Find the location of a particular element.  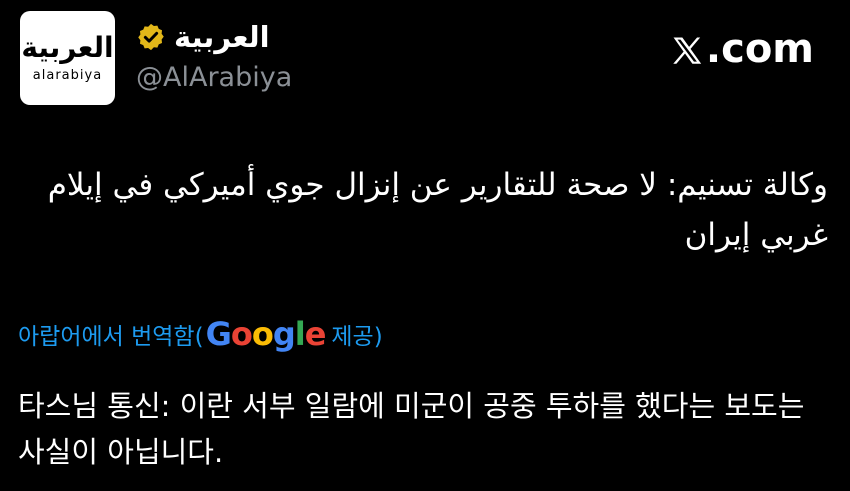

avatar-arabic-logo: العربية is located at coordinates (67, 47).